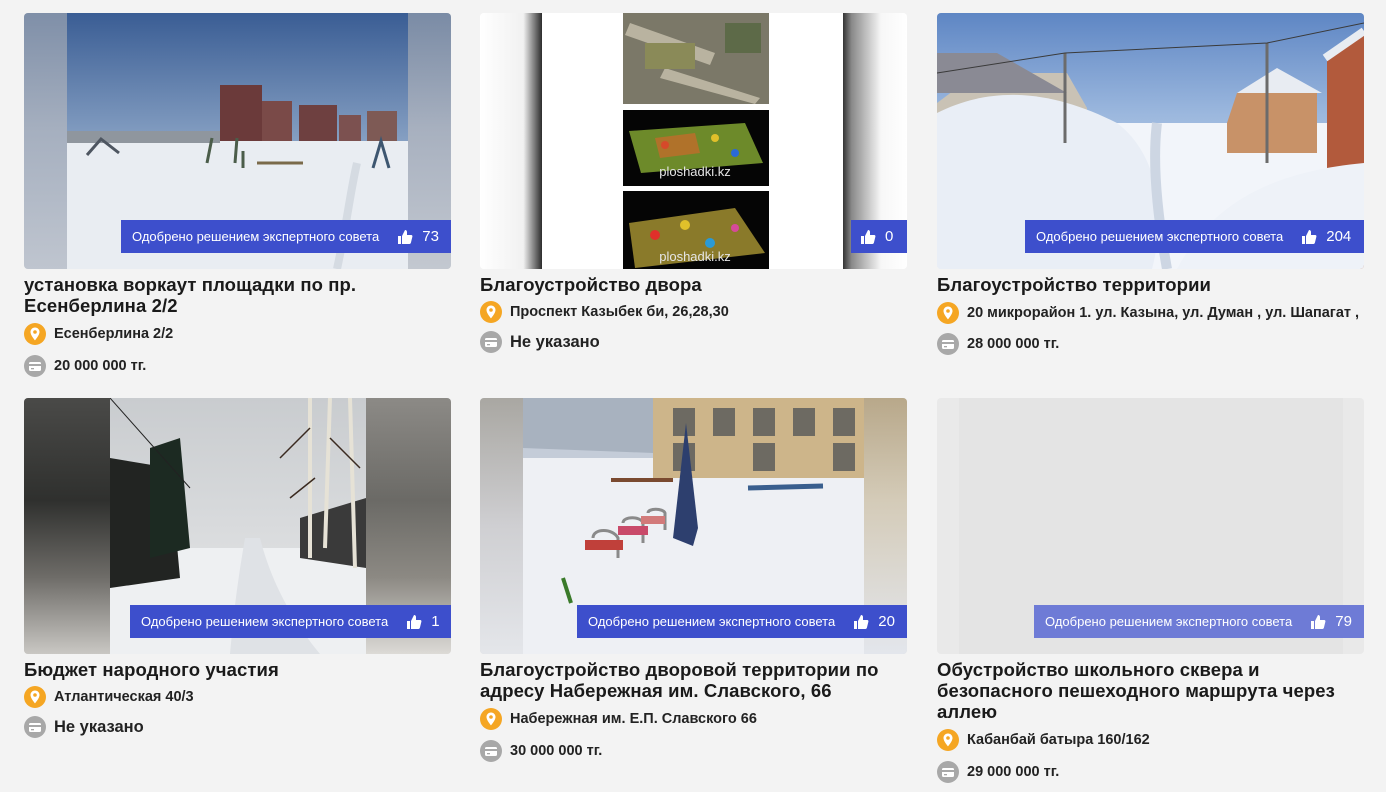 The image size is (1386, 792). I want to click on likes-count: 0, so click(889, 236).